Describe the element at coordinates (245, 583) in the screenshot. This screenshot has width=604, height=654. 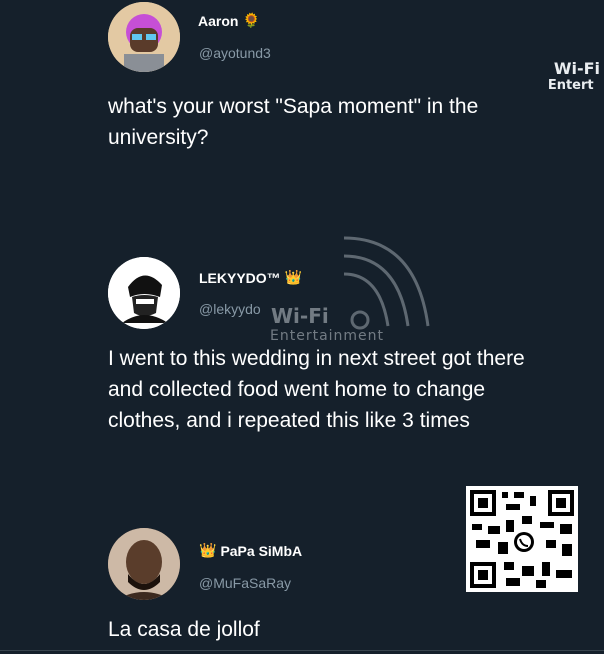
I see `user-handle: @MuFaSaRay` at that location.